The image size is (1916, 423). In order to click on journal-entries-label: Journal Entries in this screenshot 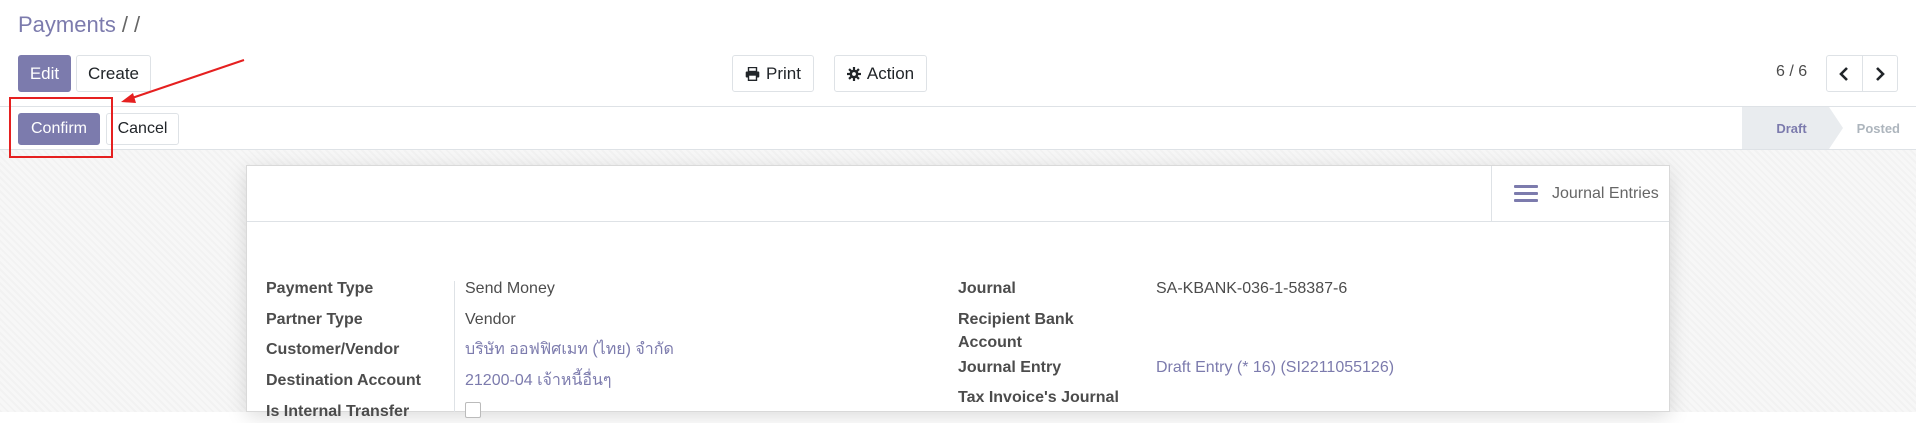, I will do `click(1605, 193)`.